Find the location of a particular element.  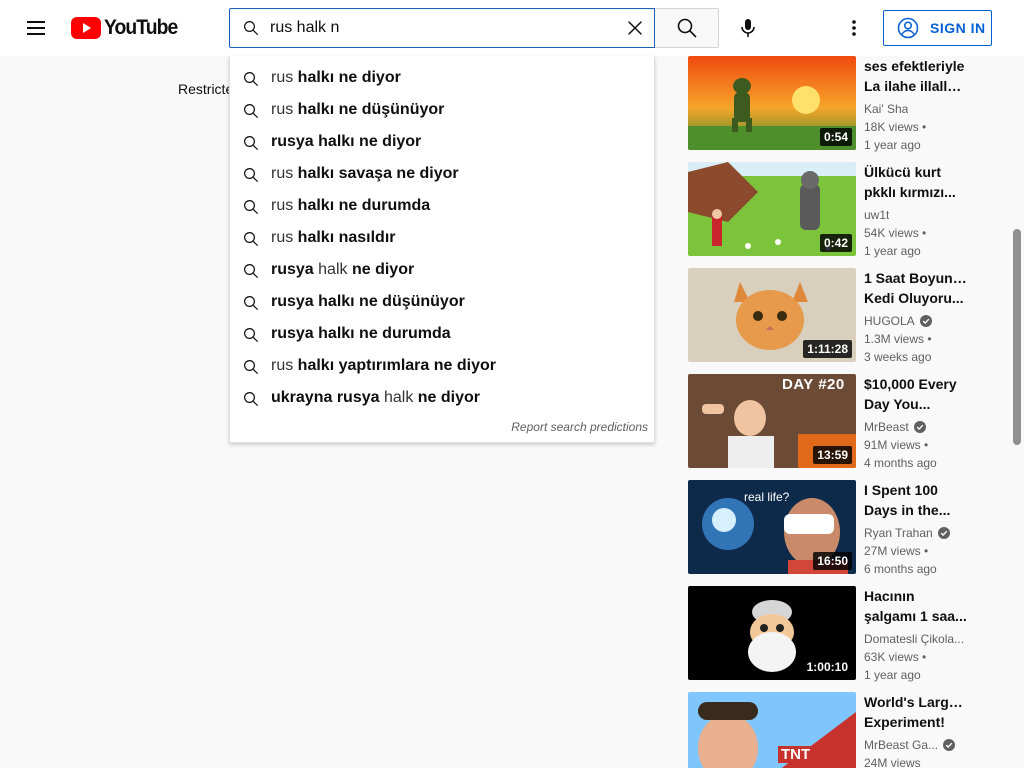

video-title-line: Experiment! is located at coordinates (904, 722).